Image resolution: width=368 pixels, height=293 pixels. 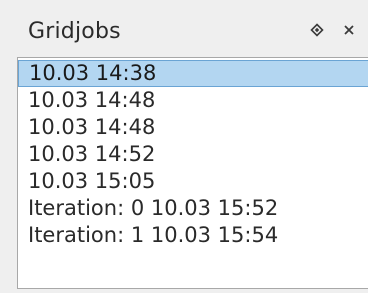 What do you see at coordinates (193, 181) in the screenshot?
I see `list-item: 10.03 15:05` at bounding box center [193, 181].